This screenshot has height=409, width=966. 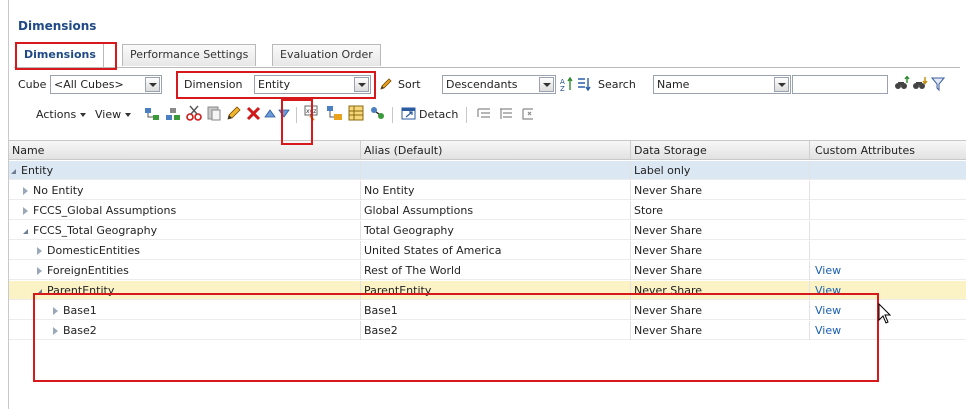 I want to click on tab-performance-settings: Performance Settings, so click(x=189, y=55).